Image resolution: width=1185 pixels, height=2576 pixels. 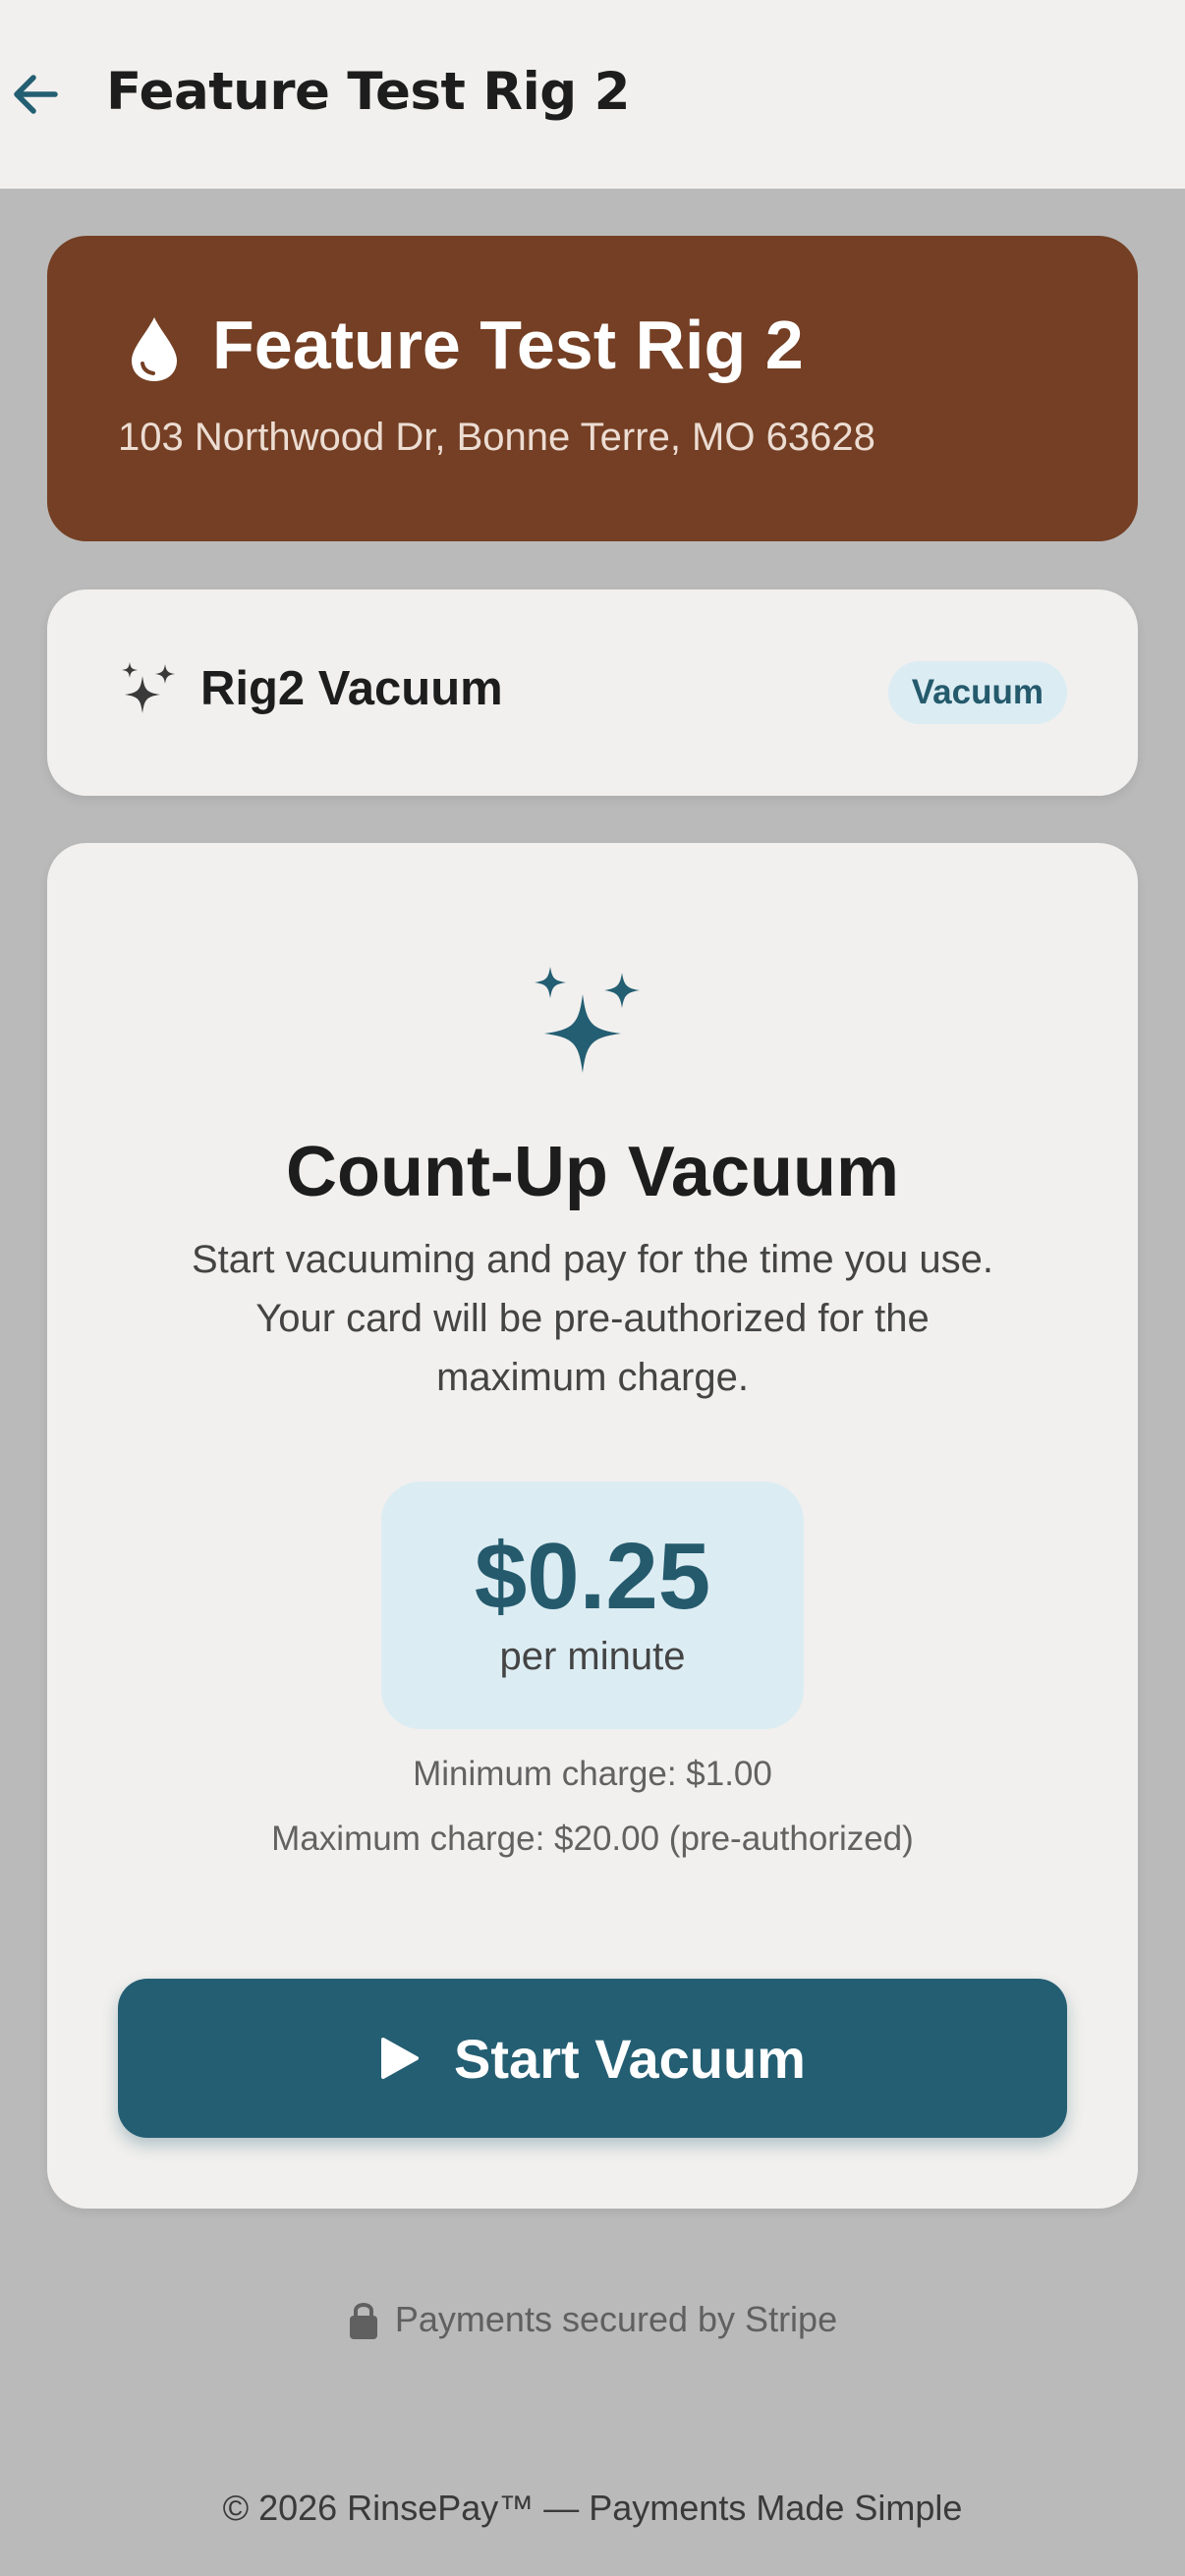 I want to click on app-bar: Feature Test Rig 2, so click(x=592, y=94).